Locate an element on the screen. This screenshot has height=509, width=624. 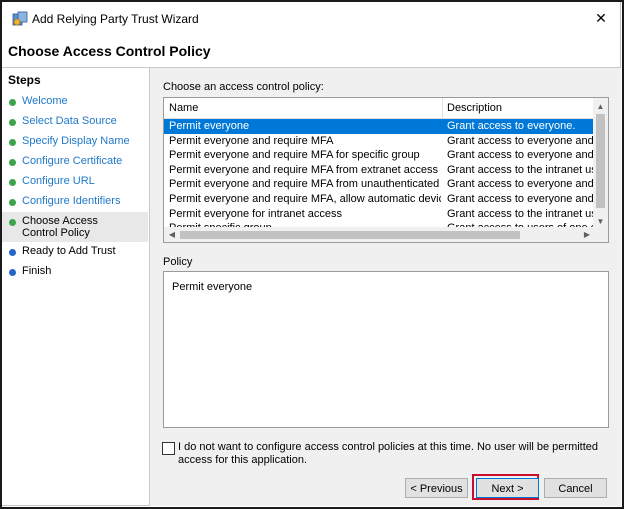
policy-list-prompt: Choose an access control policy: is located at coordinates (243, 87).